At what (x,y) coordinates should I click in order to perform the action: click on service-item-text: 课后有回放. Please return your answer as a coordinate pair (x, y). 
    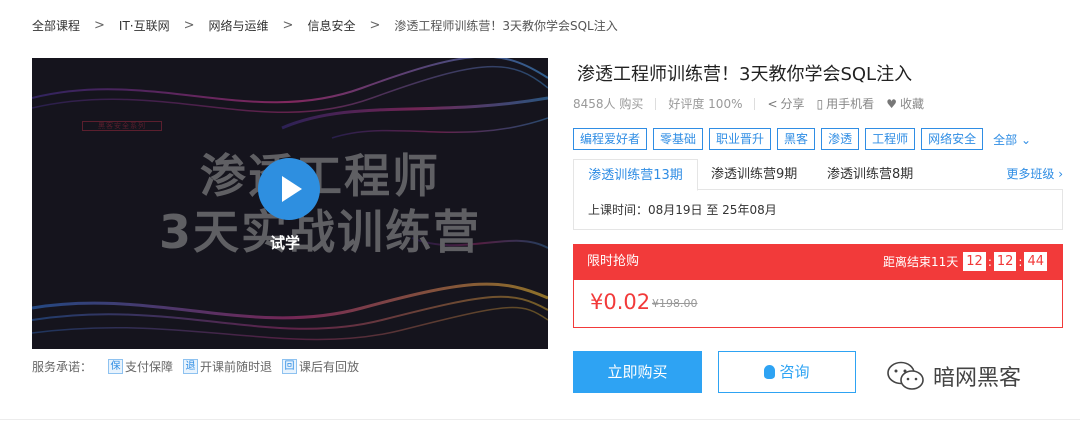
    Looking at the image, I should click on (329, 367).